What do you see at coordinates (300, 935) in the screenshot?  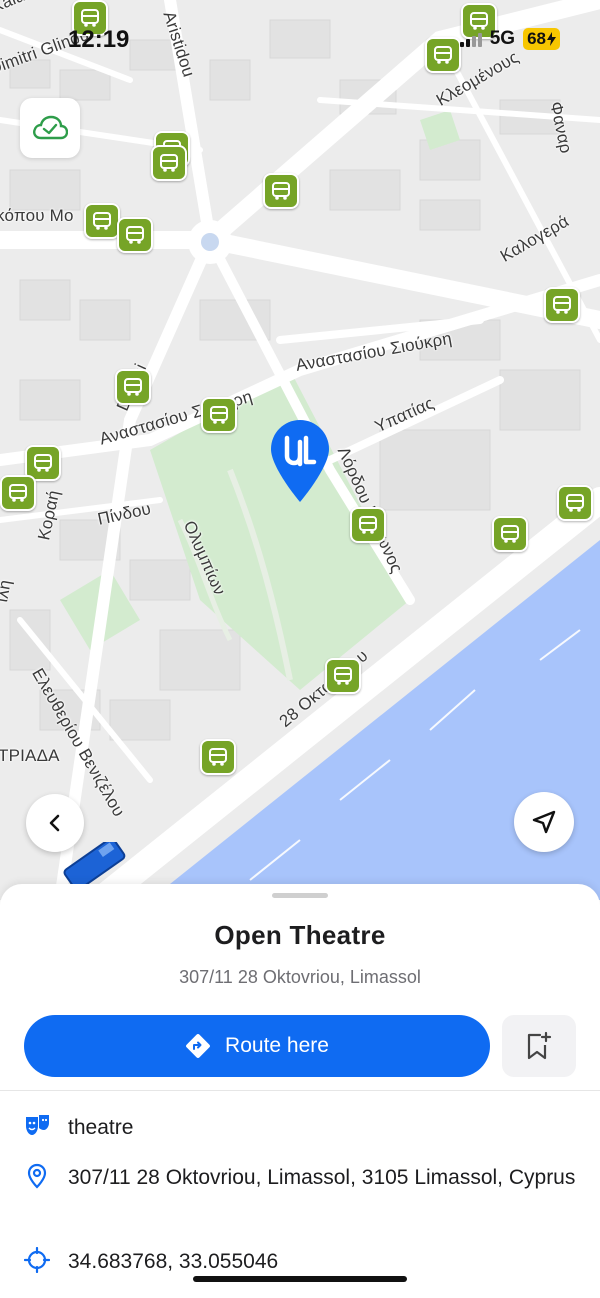 I see `place-title: Open Theatre` at bounding box center [300, 935].